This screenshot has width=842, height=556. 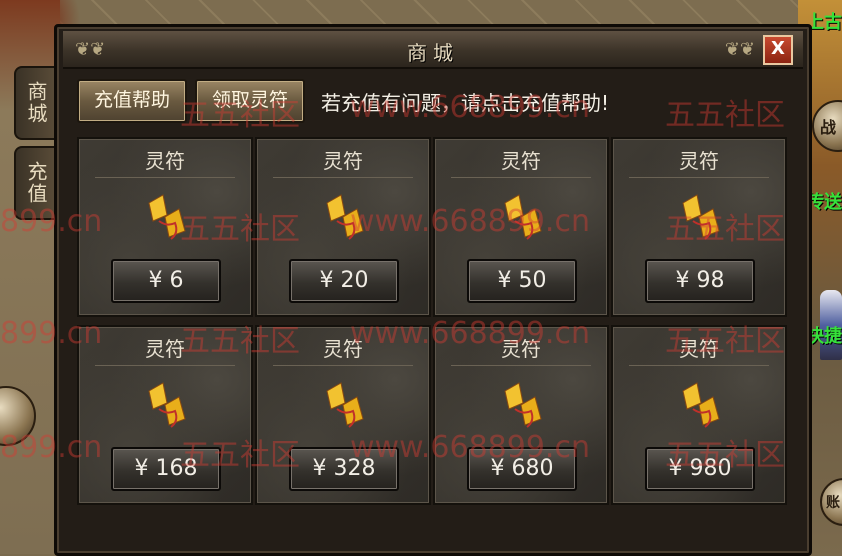 I want to click on product-card: 灵符 ¥ 328, so click(x=343, y=415).